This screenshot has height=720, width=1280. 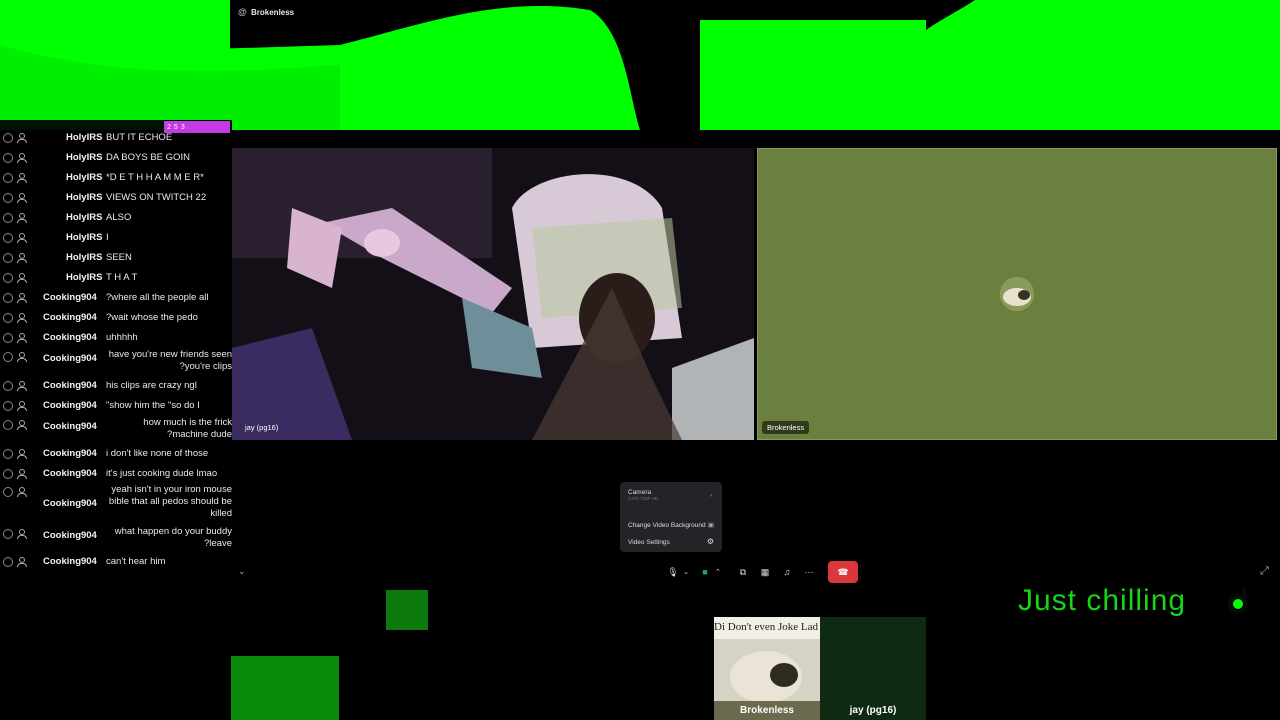 What do you see at coordinates (170, 501) in the screenshot?
I see `chat-message: bible that all pedos should be` at bounding box center [170, 501].